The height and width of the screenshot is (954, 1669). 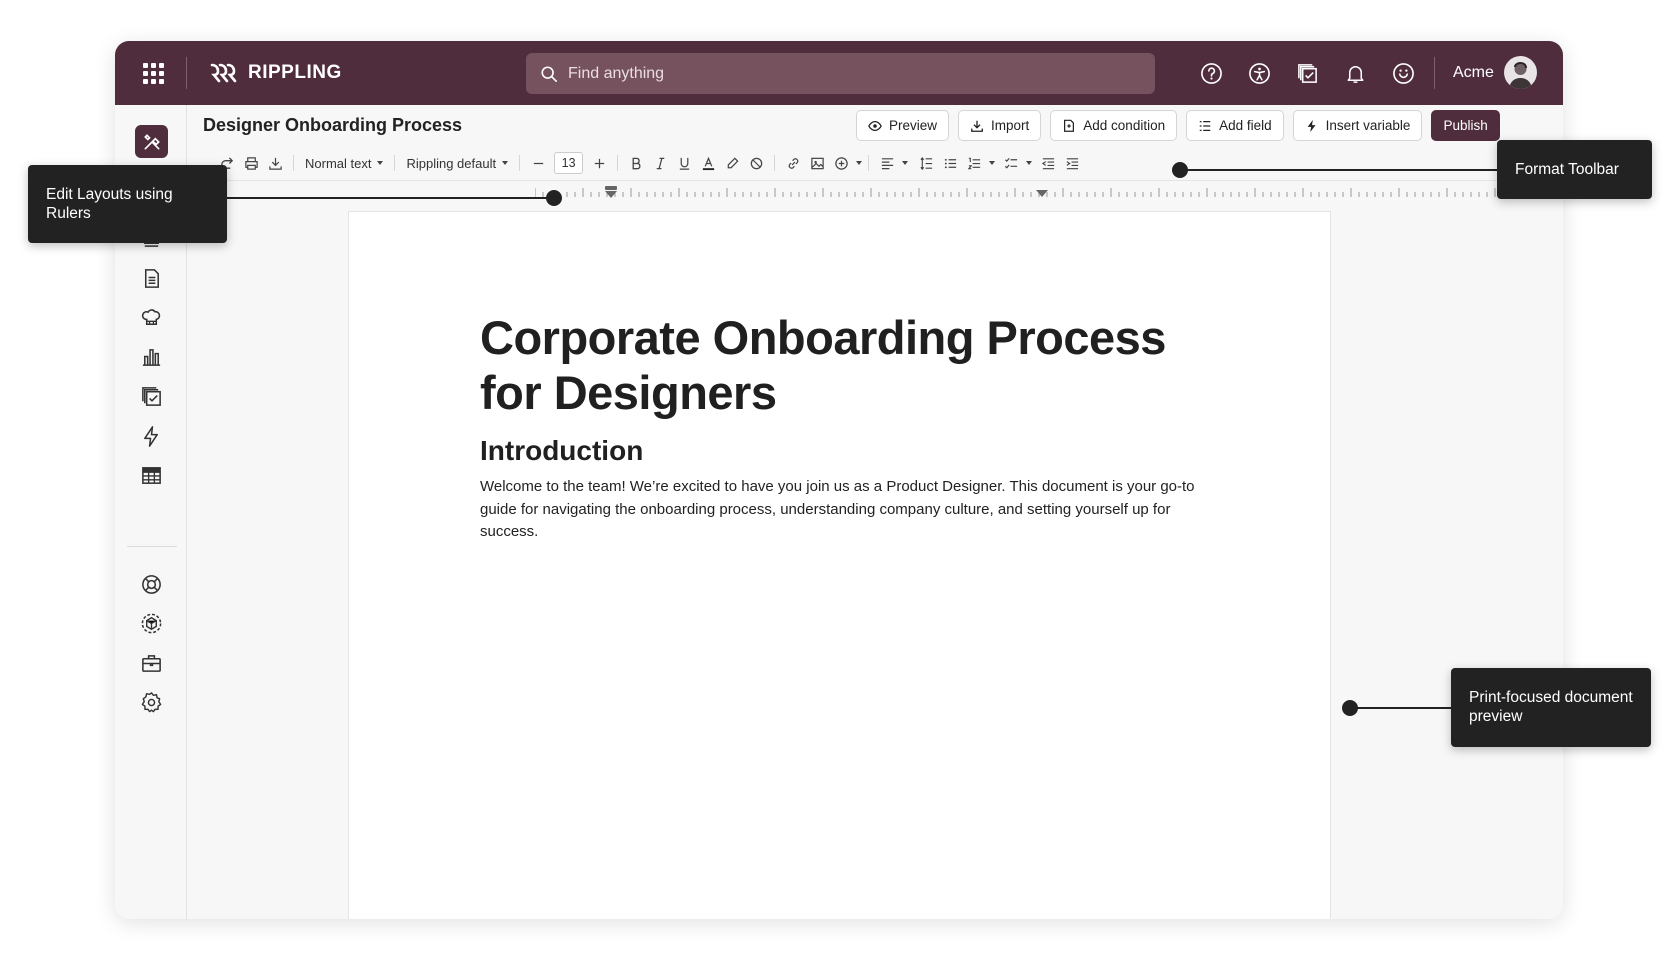 I want to click on print-icon, so click(x=251, y=163).